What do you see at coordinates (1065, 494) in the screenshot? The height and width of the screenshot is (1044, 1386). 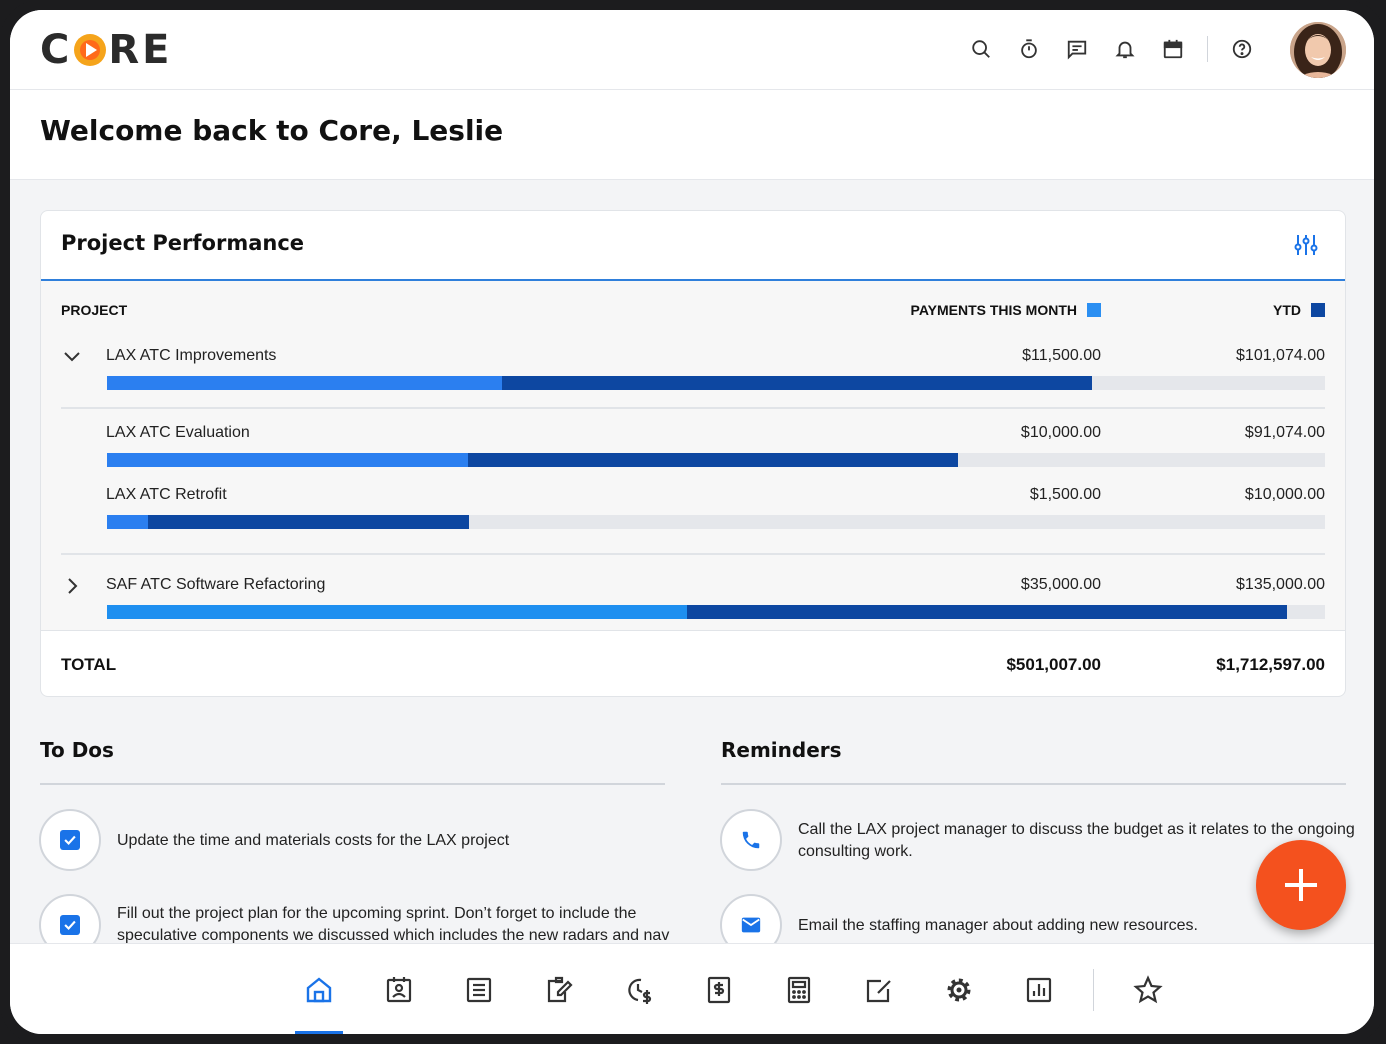 I see `subproject-payments: $1,500.00` at bounding box center [1065, 494].